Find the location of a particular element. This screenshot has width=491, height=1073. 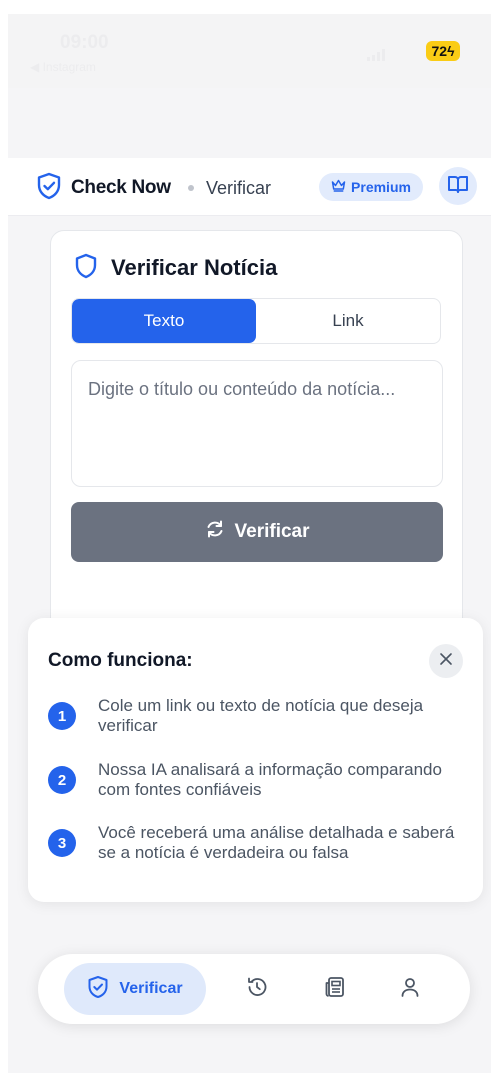

book-open-icon is located at coordinates (458, 186).